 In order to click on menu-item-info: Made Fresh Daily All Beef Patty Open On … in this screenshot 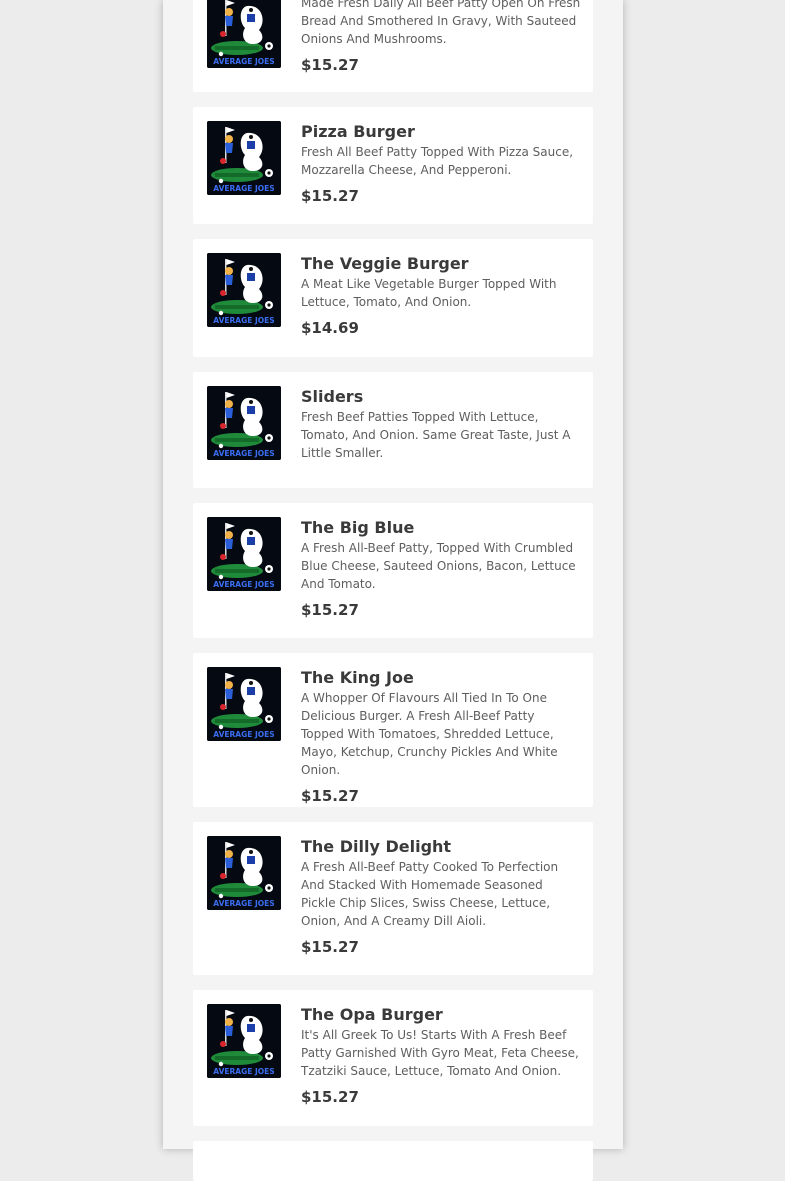, I will do `click(441, 38)`.